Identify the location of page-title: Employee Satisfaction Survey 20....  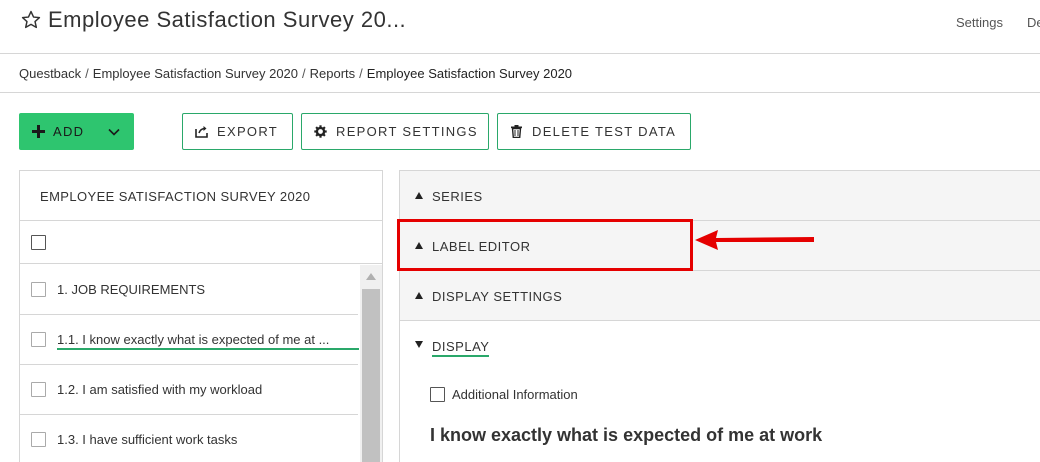
(227, 19).